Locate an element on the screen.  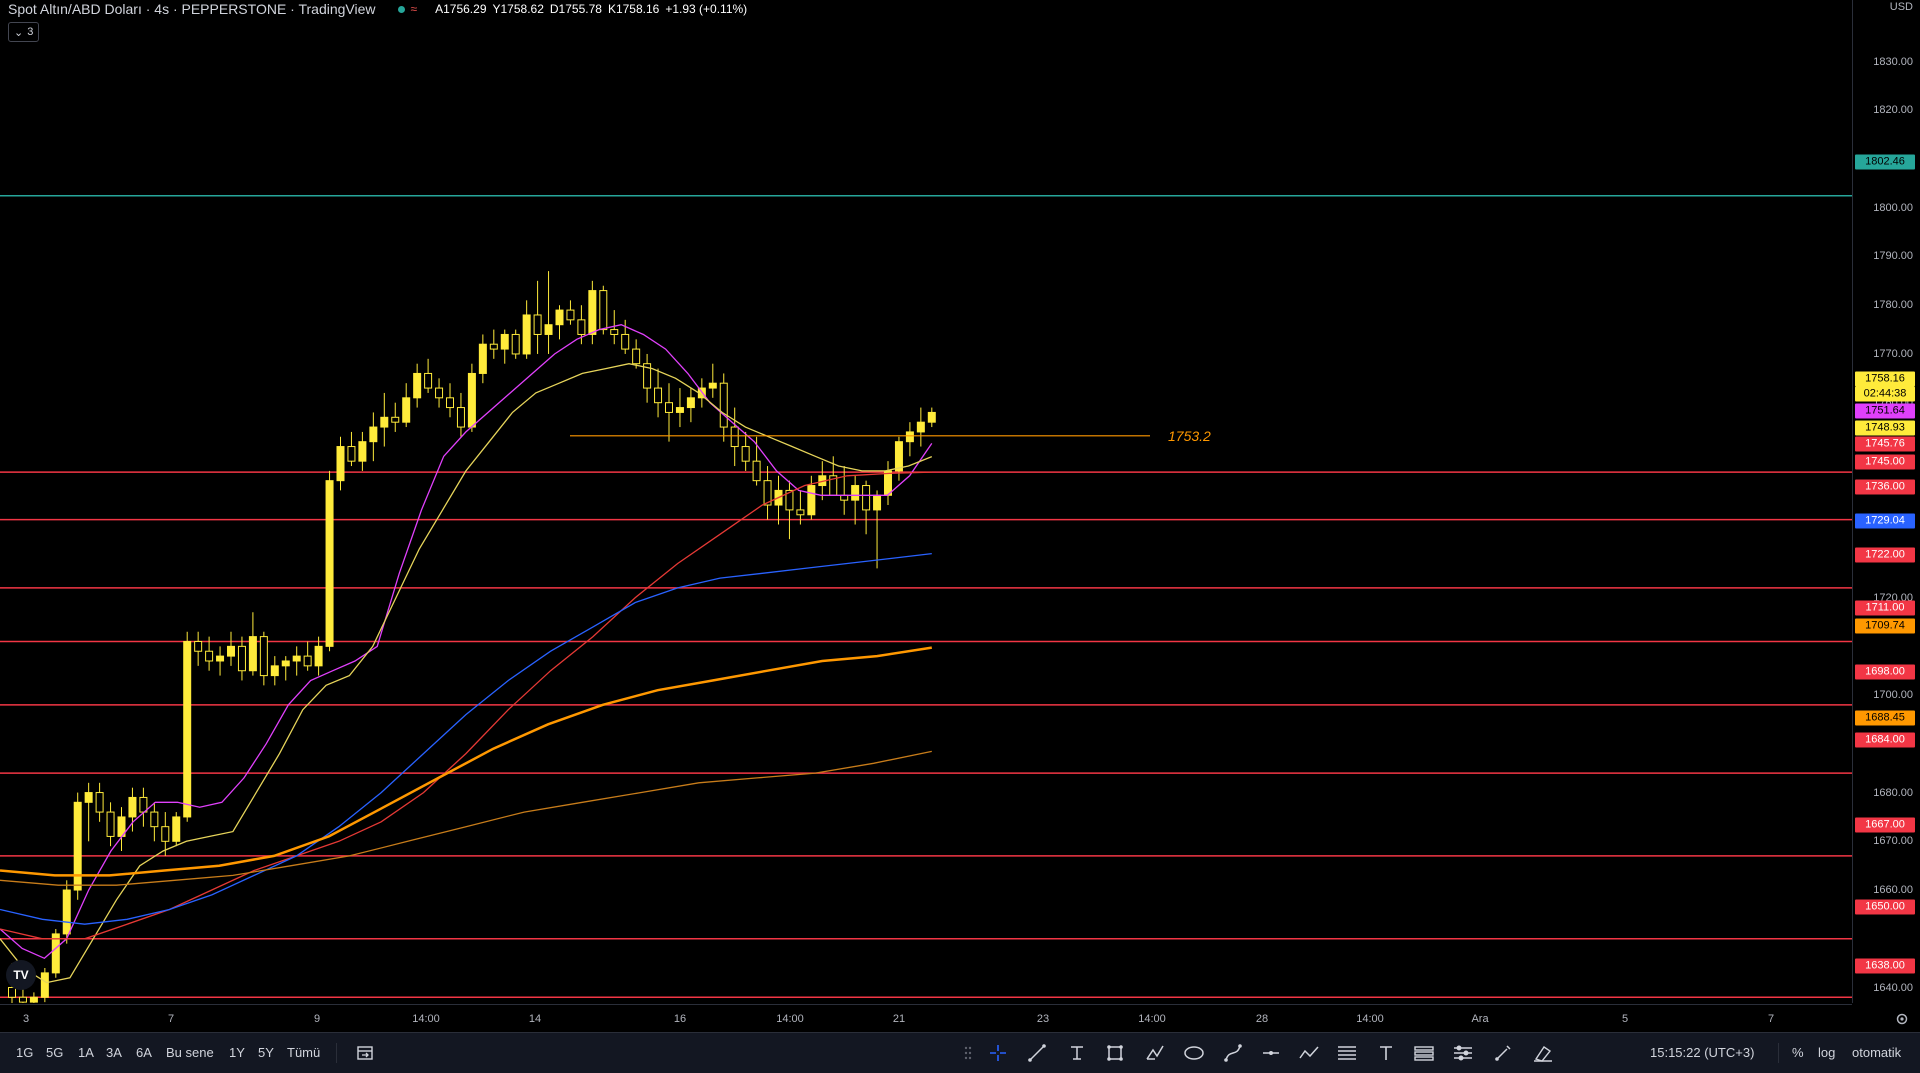
price-tag: 1722.00 is located at coordinates (1885, 555).